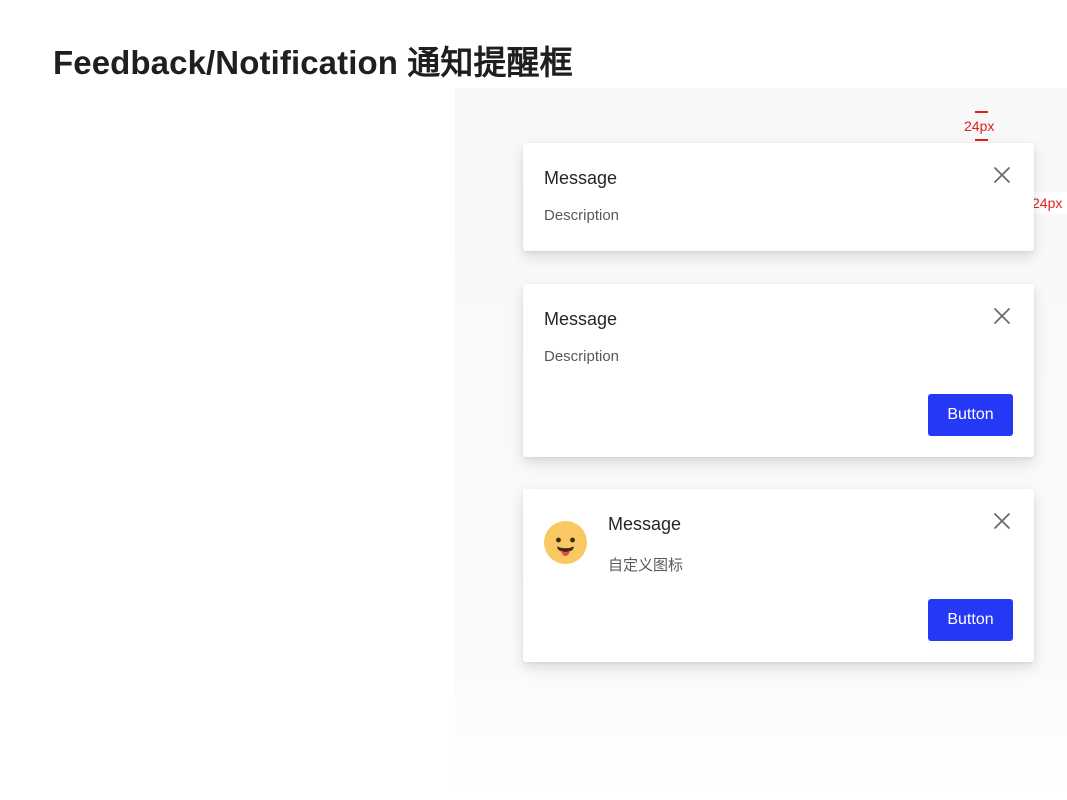  I want to click on spacing-marker-top-start, so click(981, 112).